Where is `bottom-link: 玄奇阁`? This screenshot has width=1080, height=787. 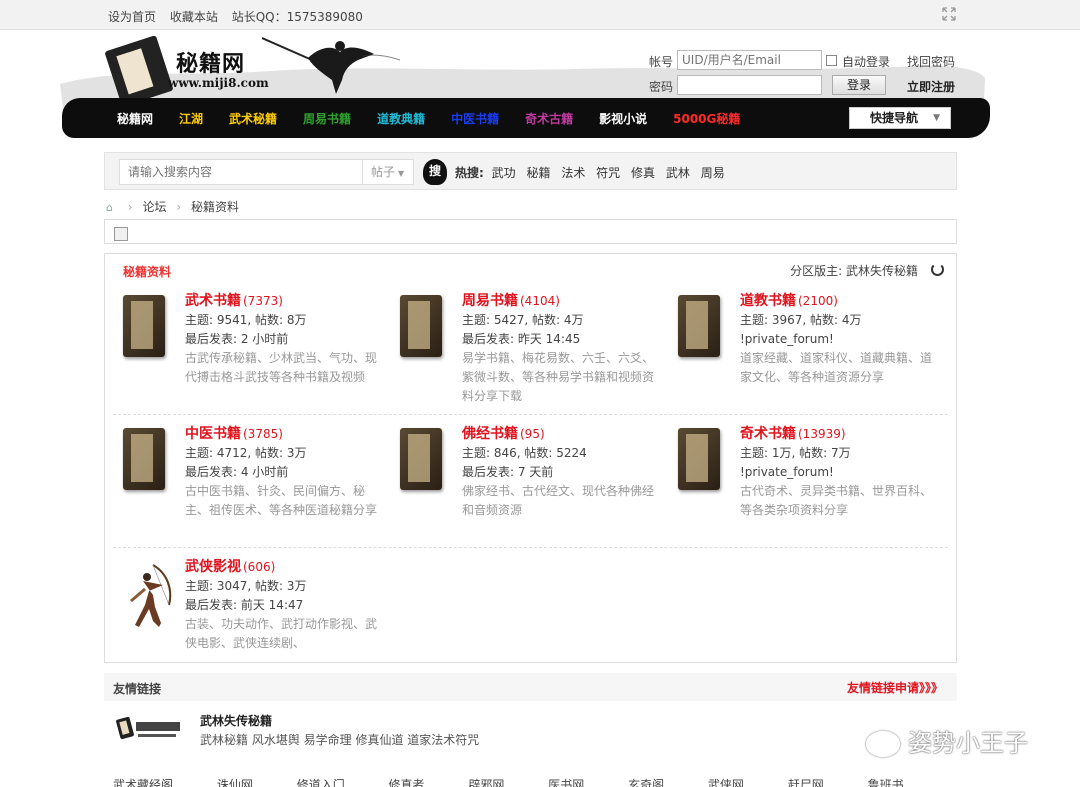
bottom-link: 玄奇阁 is located at coordinates (646, 781).